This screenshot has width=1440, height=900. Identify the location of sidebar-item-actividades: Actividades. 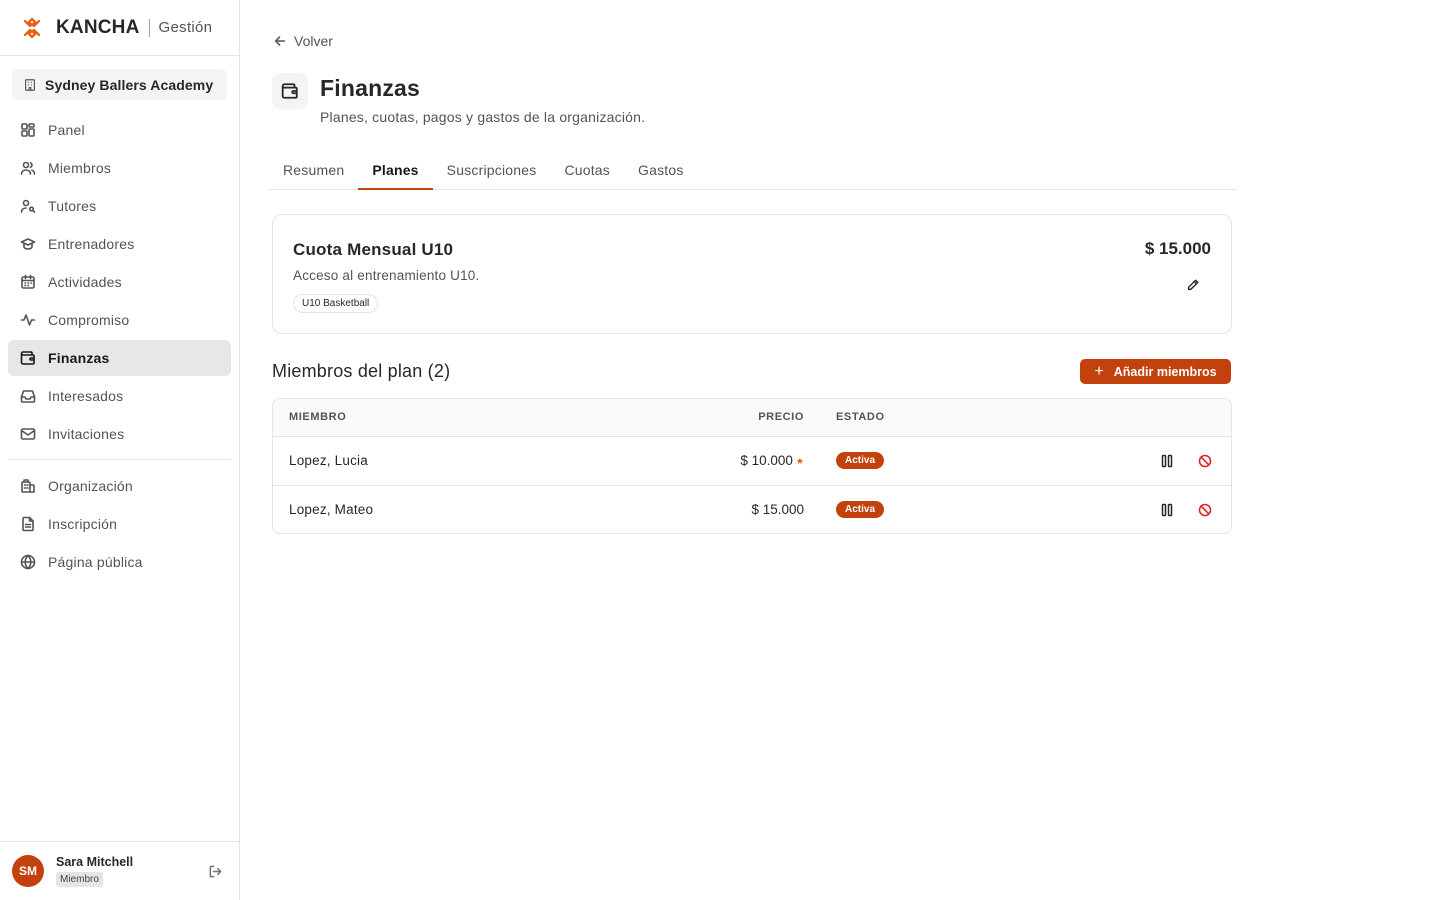
(119, 282).